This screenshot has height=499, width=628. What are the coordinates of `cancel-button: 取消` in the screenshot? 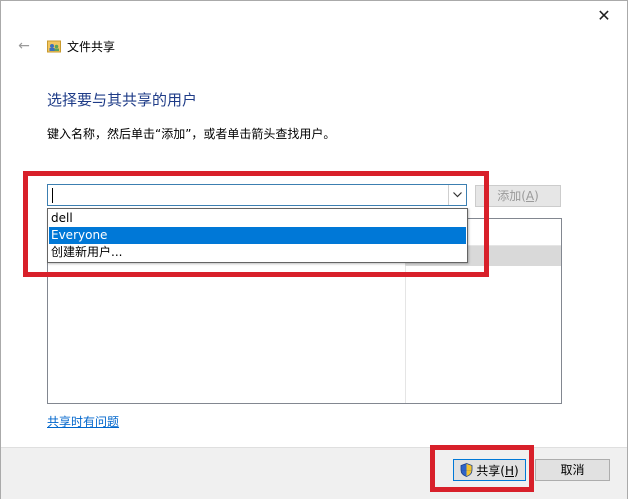 It's located at (572, 470).